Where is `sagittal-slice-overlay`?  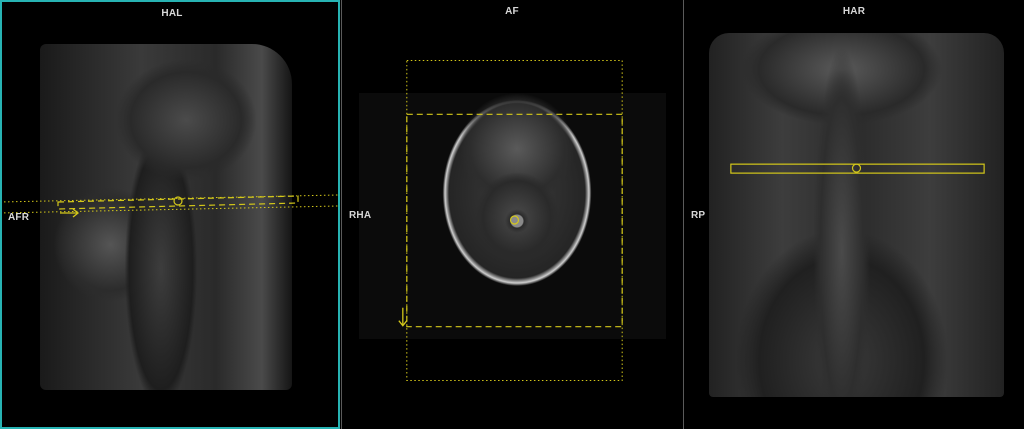
sagittal-slice-overlay is located at coordinates (170, 206).